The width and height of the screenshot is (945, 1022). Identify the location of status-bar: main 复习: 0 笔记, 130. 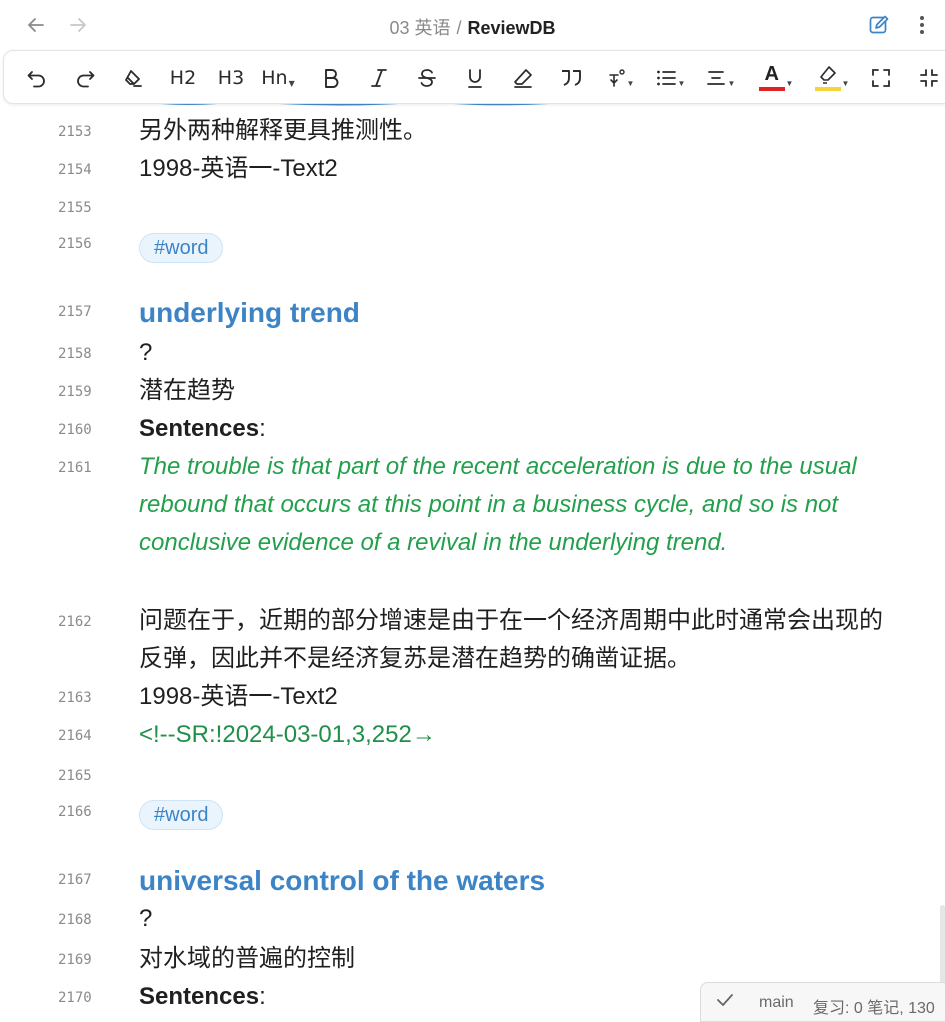
(822, 1002).